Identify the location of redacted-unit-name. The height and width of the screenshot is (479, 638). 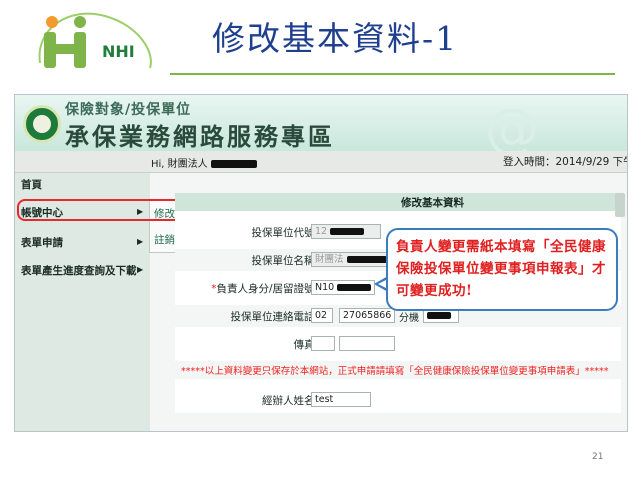
(366, 259).